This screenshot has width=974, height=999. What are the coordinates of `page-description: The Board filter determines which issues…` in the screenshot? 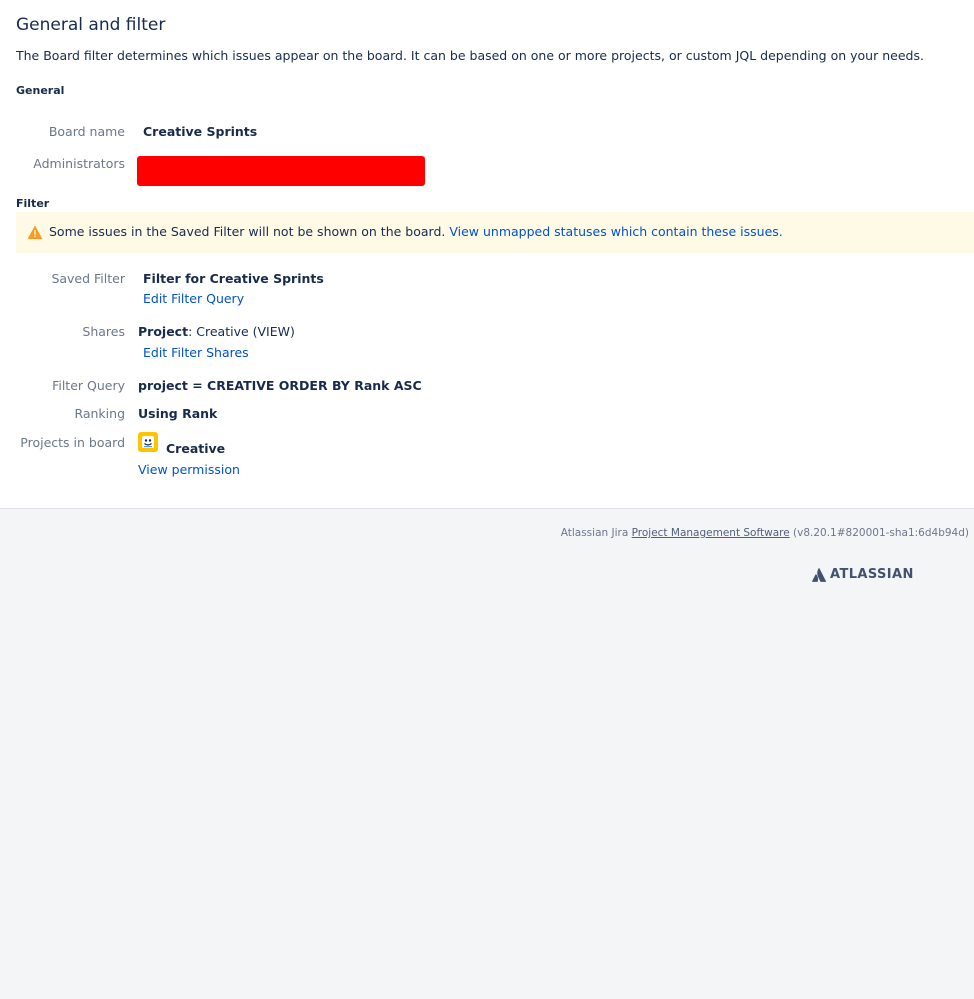 It's located at (470, 55).